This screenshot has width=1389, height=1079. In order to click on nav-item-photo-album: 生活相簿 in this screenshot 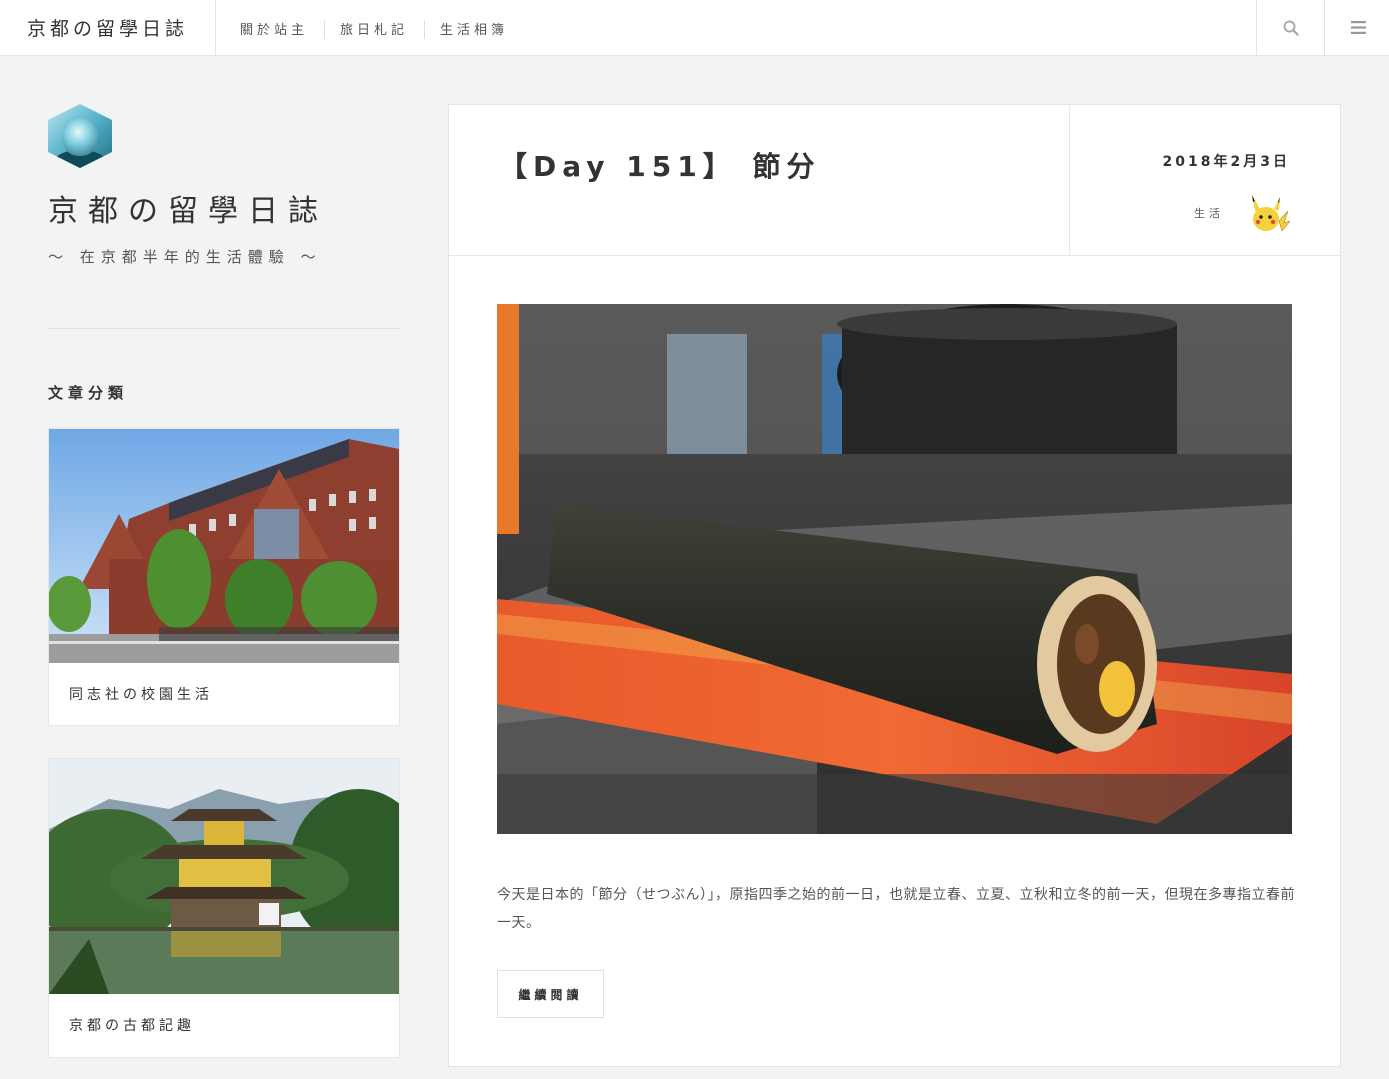, I will do `click(474, 30)`.